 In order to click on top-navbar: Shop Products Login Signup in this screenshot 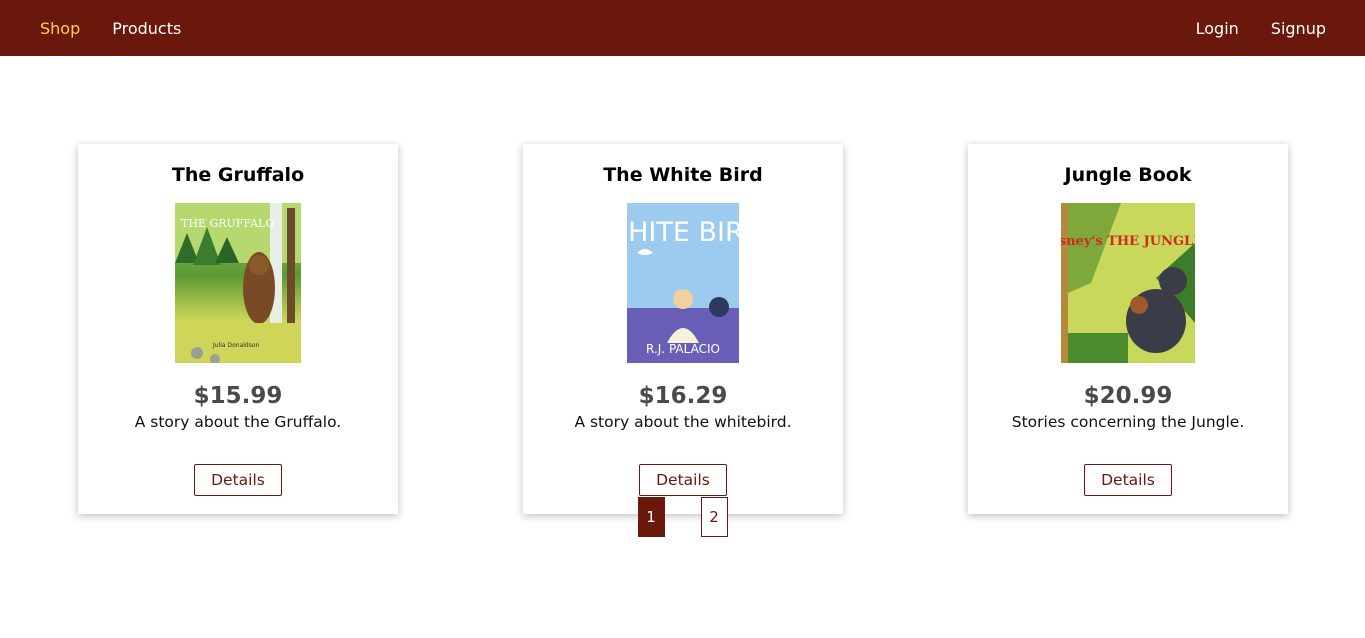, I will do `click(682, 28)`.